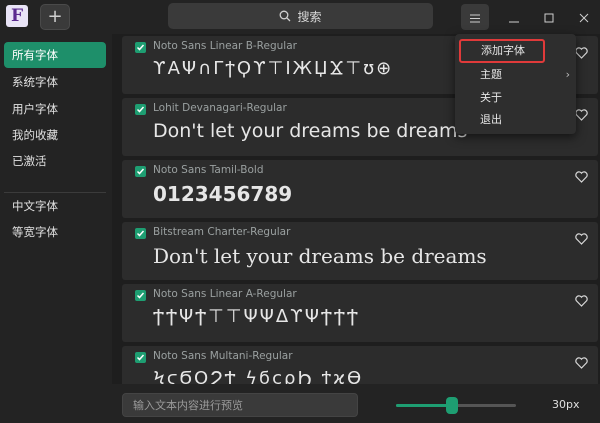 The image size is (600, 423). Describe the element at coordinates (515, 75) in the screenshot. I see `menu-item-theme: 主题 ›` at that location.